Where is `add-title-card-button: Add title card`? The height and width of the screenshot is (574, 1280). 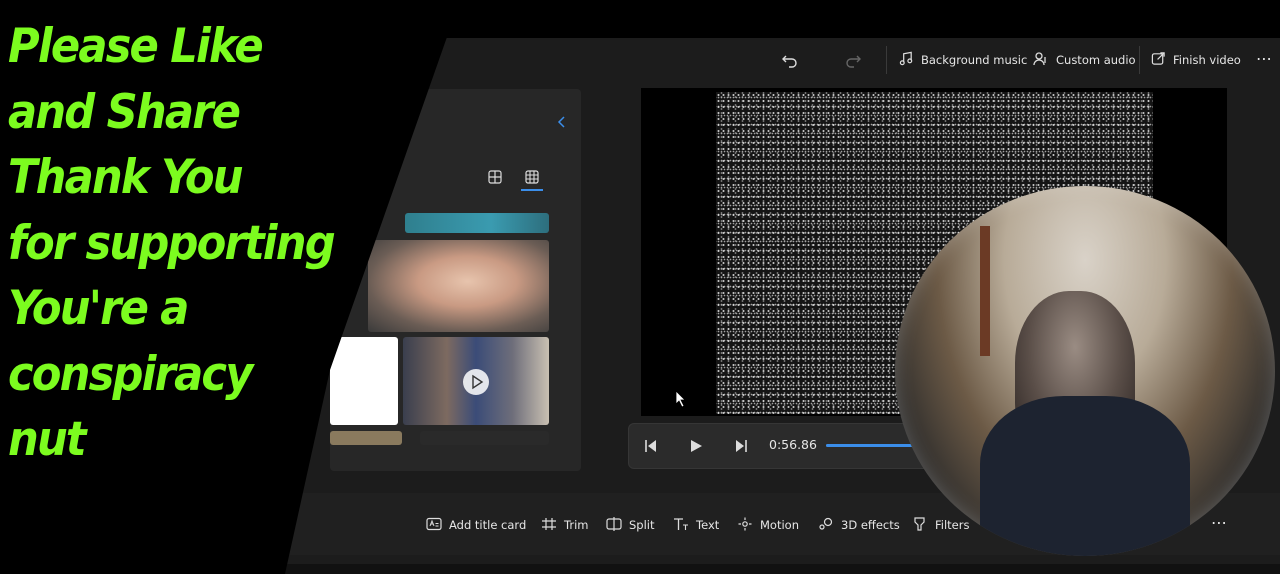 add-title-card-button: Add title card is located at coordinates (476, 525).